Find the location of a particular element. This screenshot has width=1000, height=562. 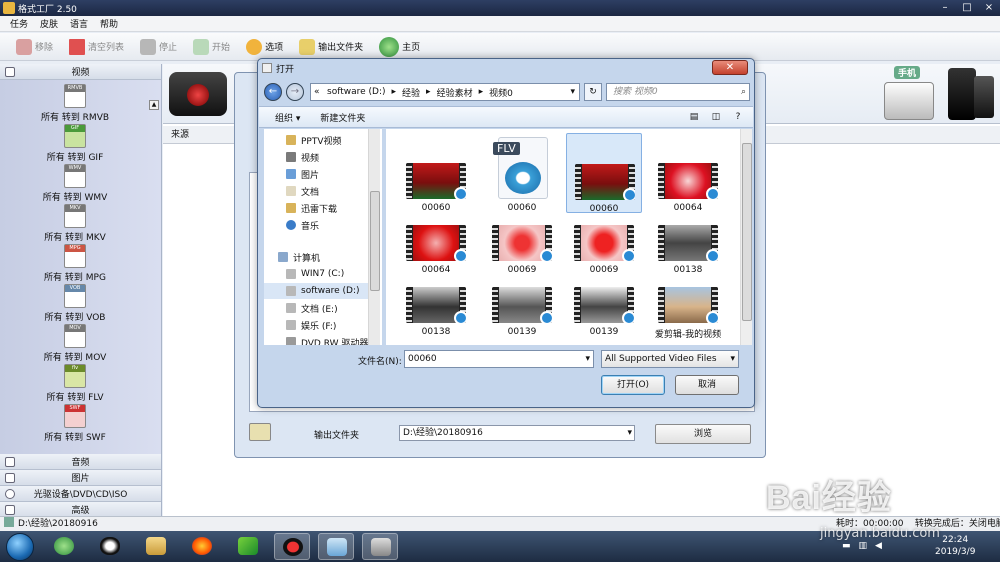

output-folder-icon is located at coordinates (260, 432).